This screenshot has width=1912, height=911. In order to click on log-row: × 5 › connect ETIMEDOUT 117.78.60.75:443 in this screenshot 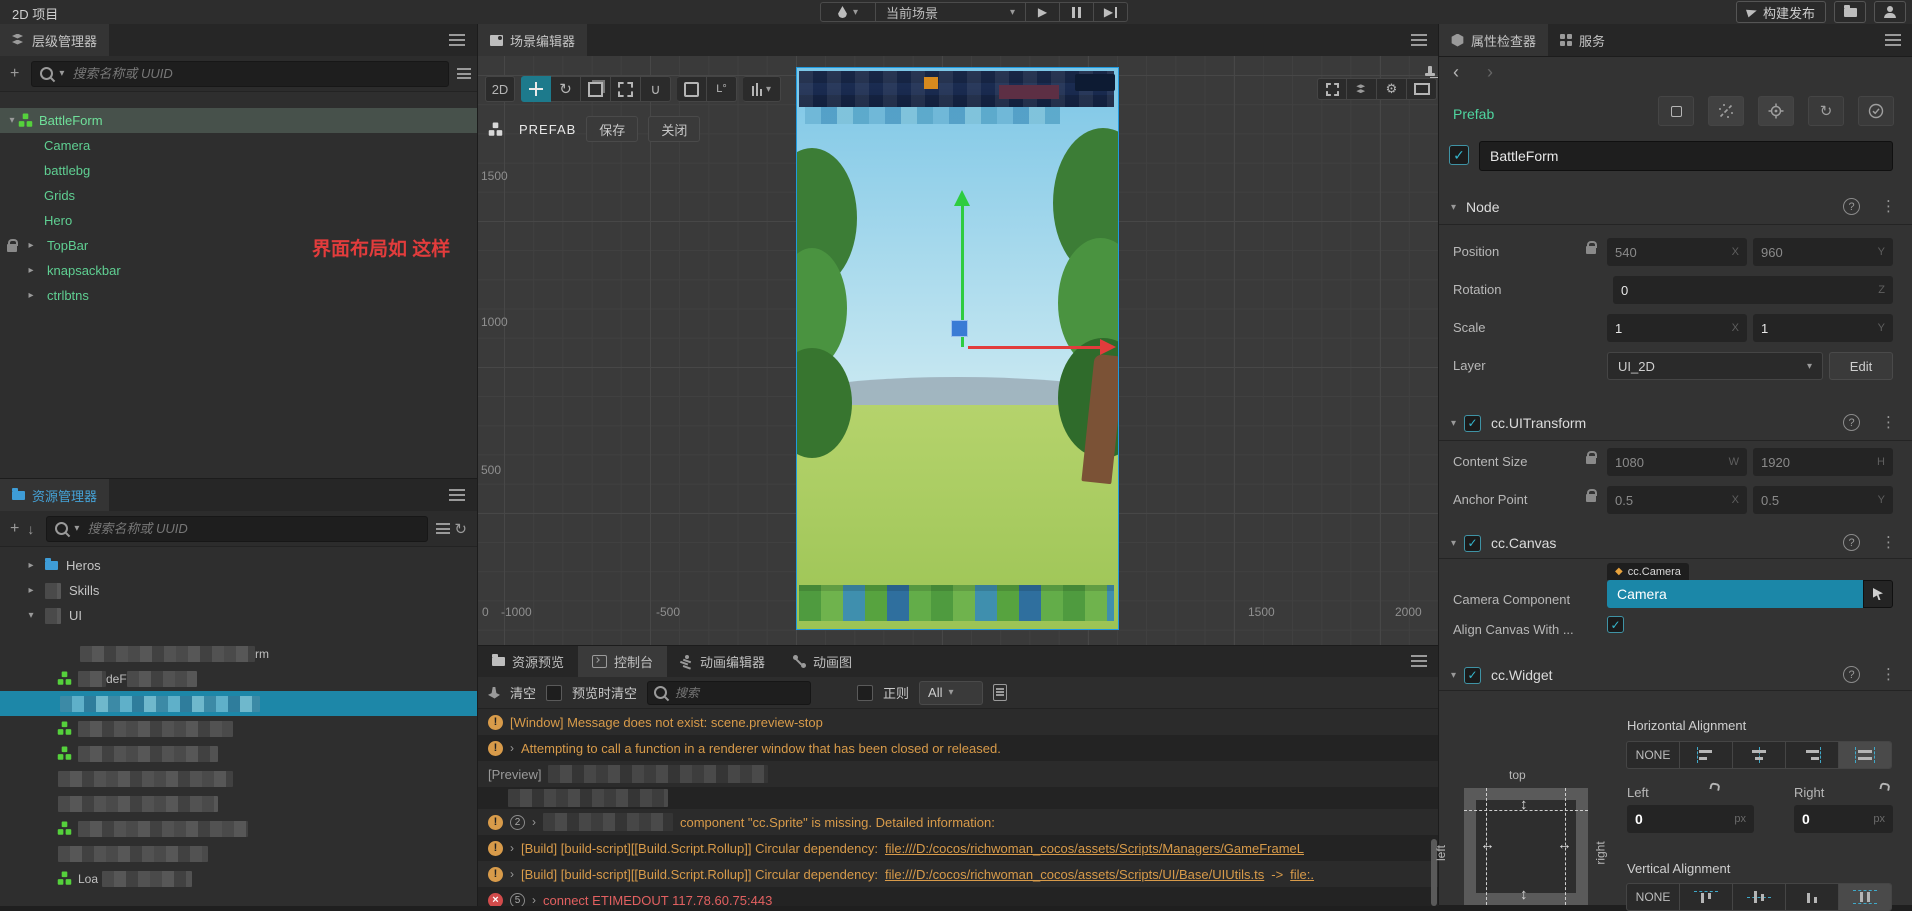, I will do `click(958, 896)`.